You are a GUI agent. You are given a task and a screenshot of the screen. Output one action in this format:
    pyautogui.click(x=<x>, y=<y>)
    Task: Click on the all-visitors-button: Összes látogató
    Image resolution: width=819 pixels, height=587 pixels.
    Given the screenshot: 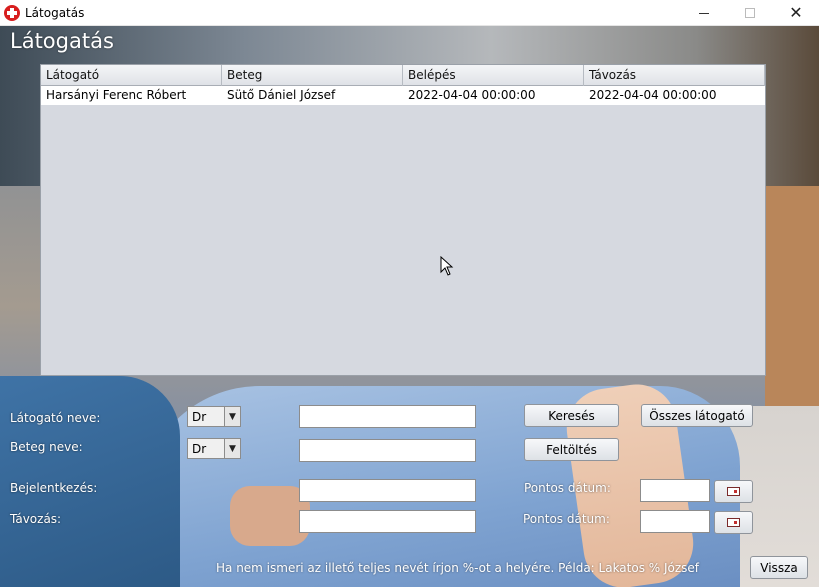 What is the action you would take?
    pyautogui.click(x=697, y=415)
    